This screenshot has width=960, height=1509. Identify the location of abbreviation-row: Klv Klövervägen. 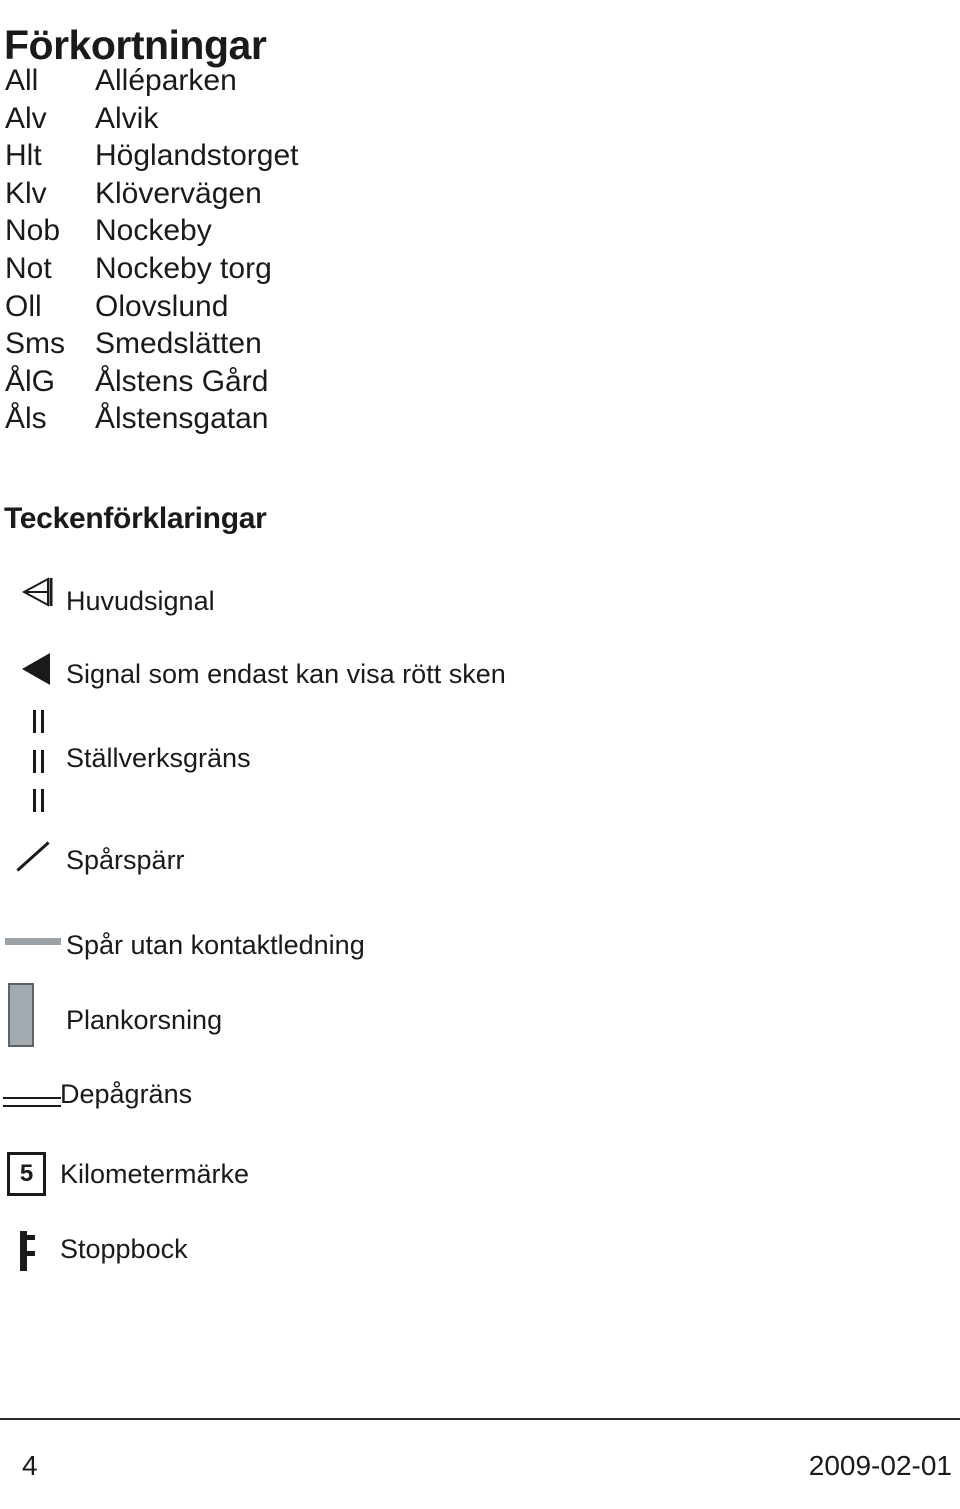
(350, 194).